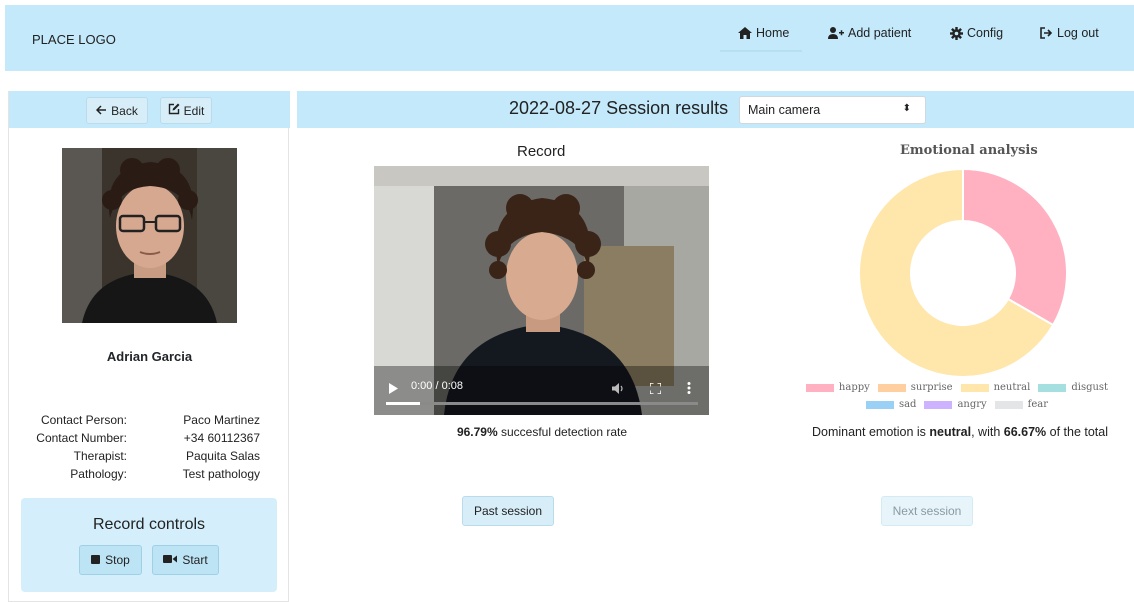 This screenshot has width=1134, height=602. What do you see at coordinates (124, 110) in the screenshot?
I see `back-button-label: Back` at bounding box center [124, 110].